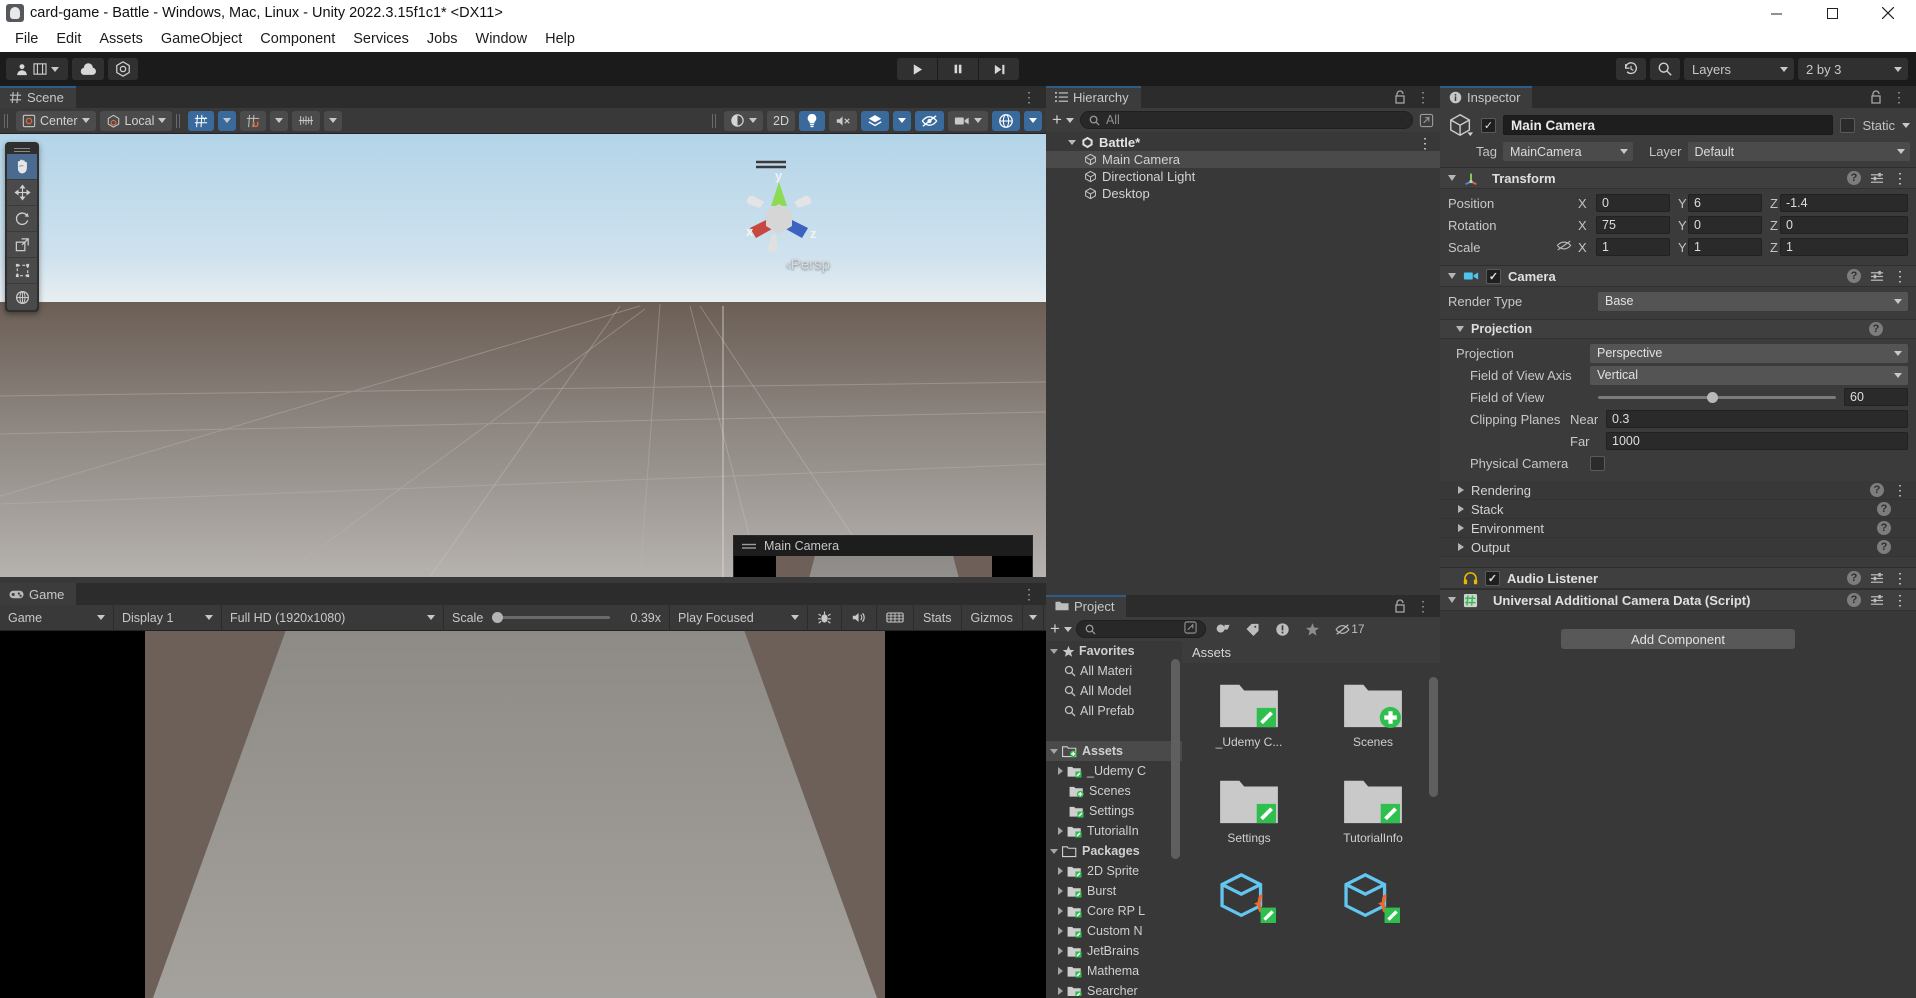  I want to click on tree-item-assets: Assets, so click(1114, 751).